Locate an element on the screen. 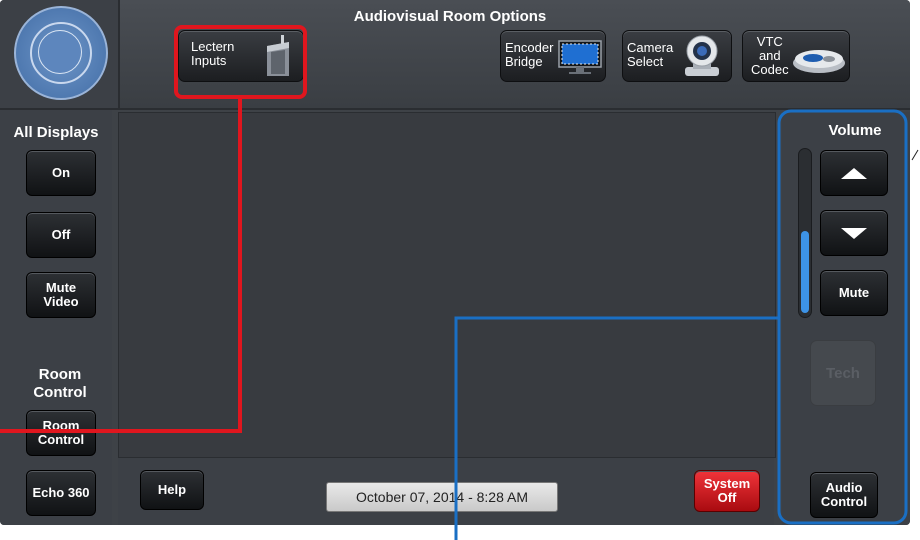 The width and height of the screenshot is (920, 540). speakerphone-icon is located at coordinates (819, 61).